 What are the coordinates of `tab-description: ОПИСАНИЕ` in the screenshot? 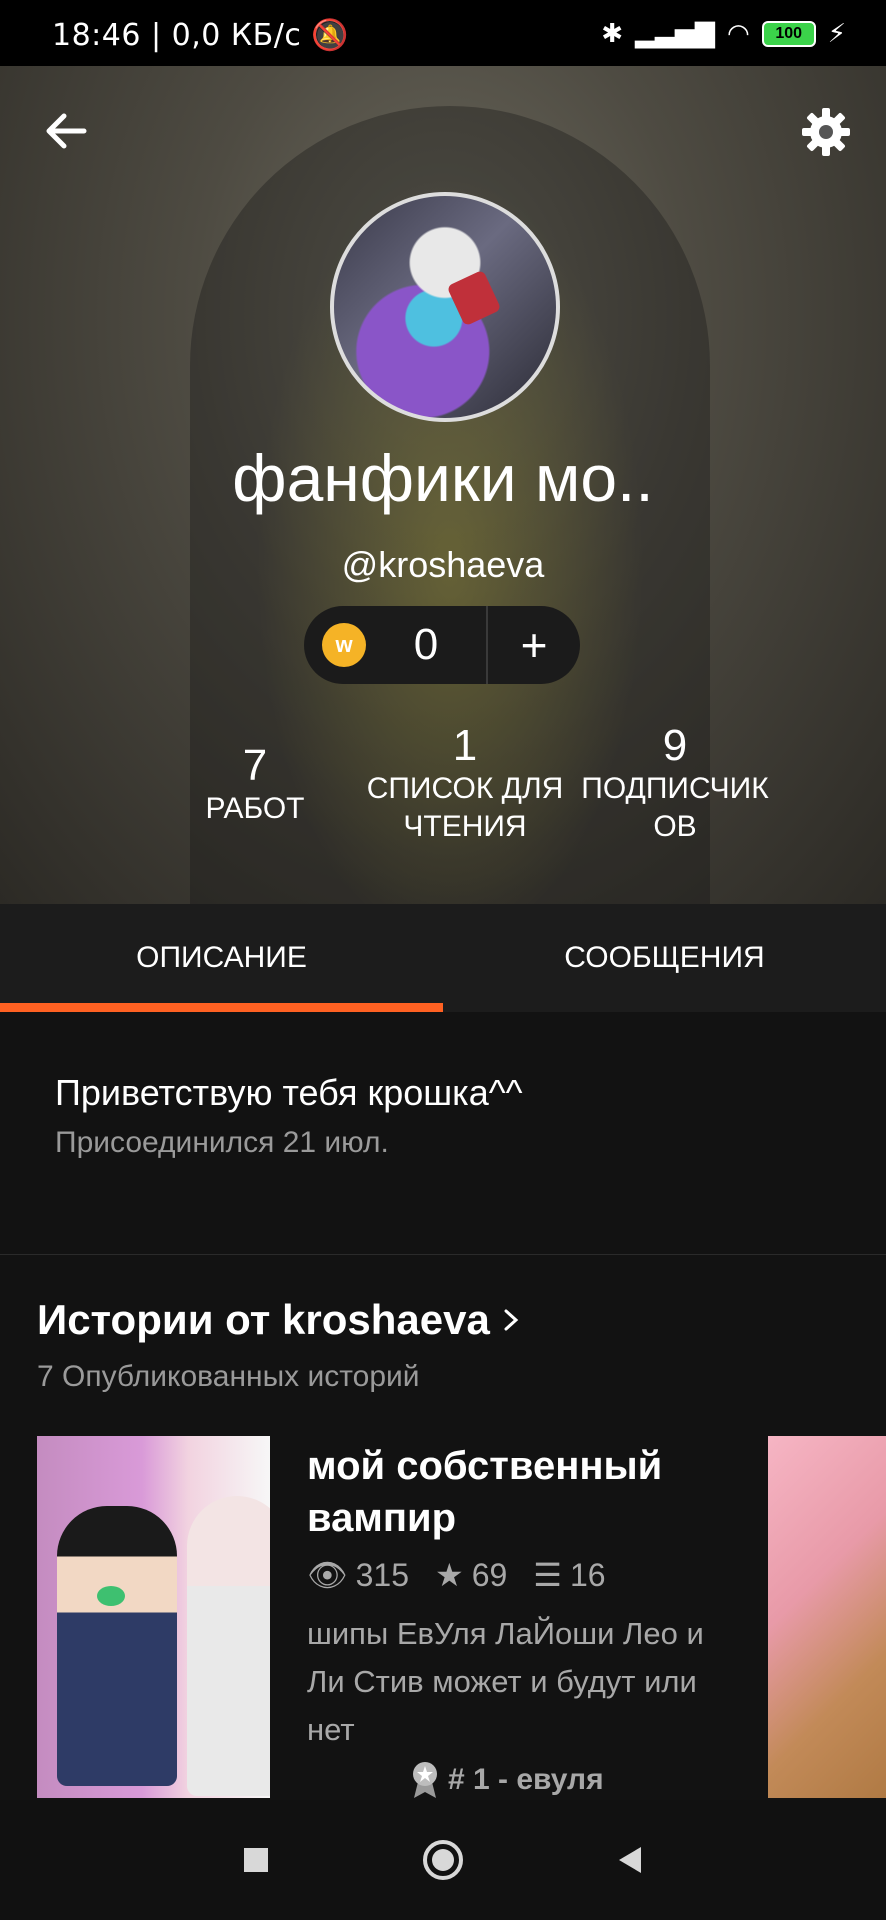 It's located at (221, 958).